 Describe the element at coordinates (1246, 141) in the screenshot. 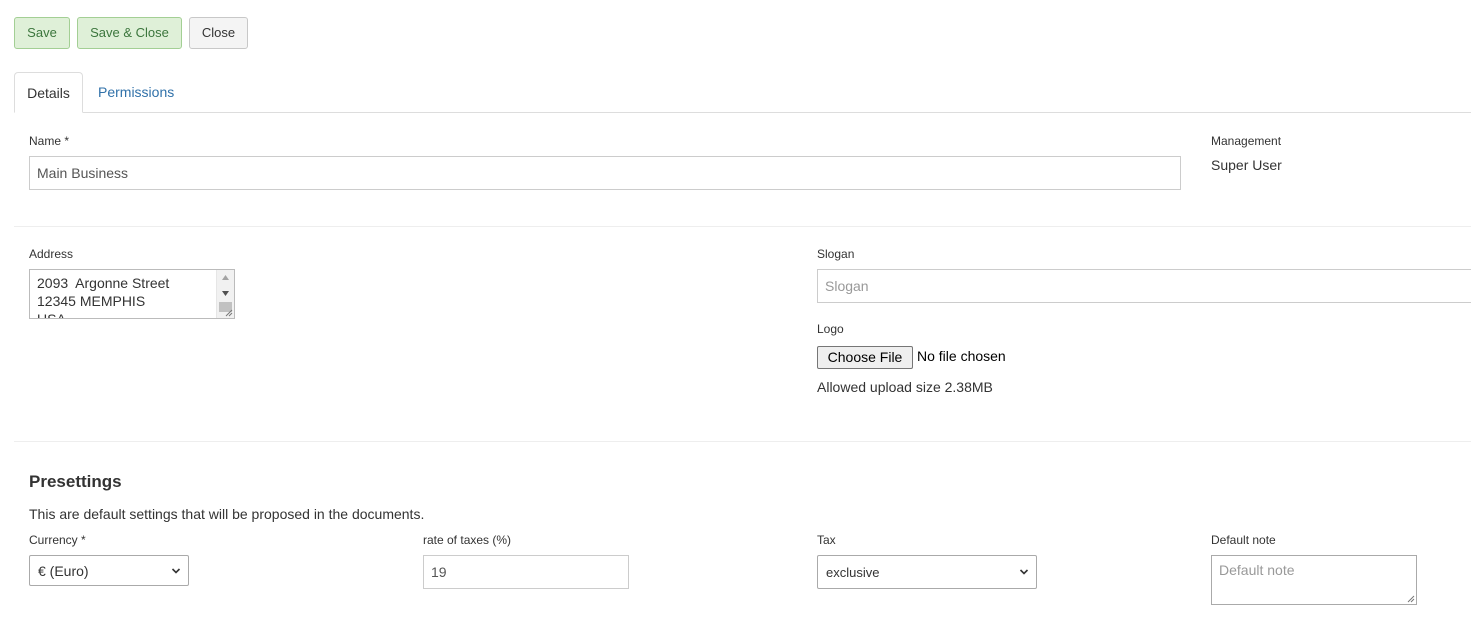

I see `management-label: Management` at that location.